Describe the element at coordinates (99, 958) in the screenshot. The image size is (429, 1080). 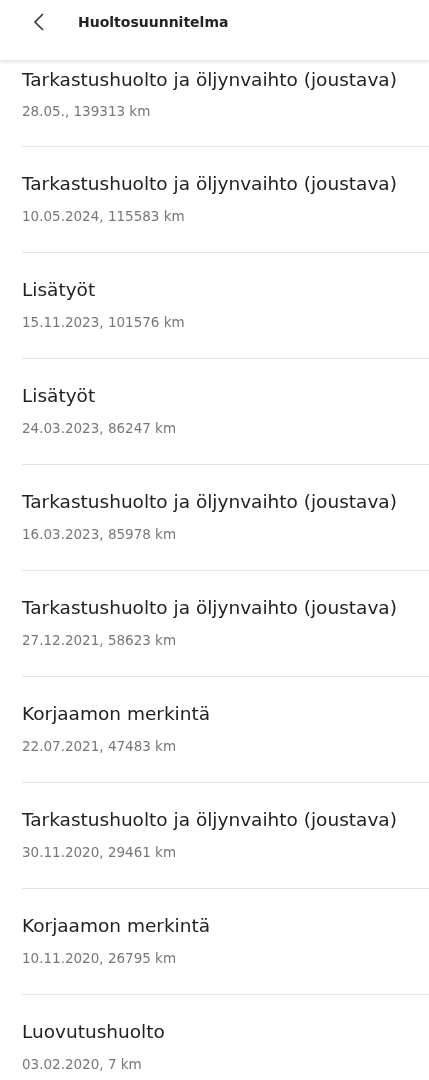
I see `entry-date-mileage: 10.11.2020, 26795 km` at that location.